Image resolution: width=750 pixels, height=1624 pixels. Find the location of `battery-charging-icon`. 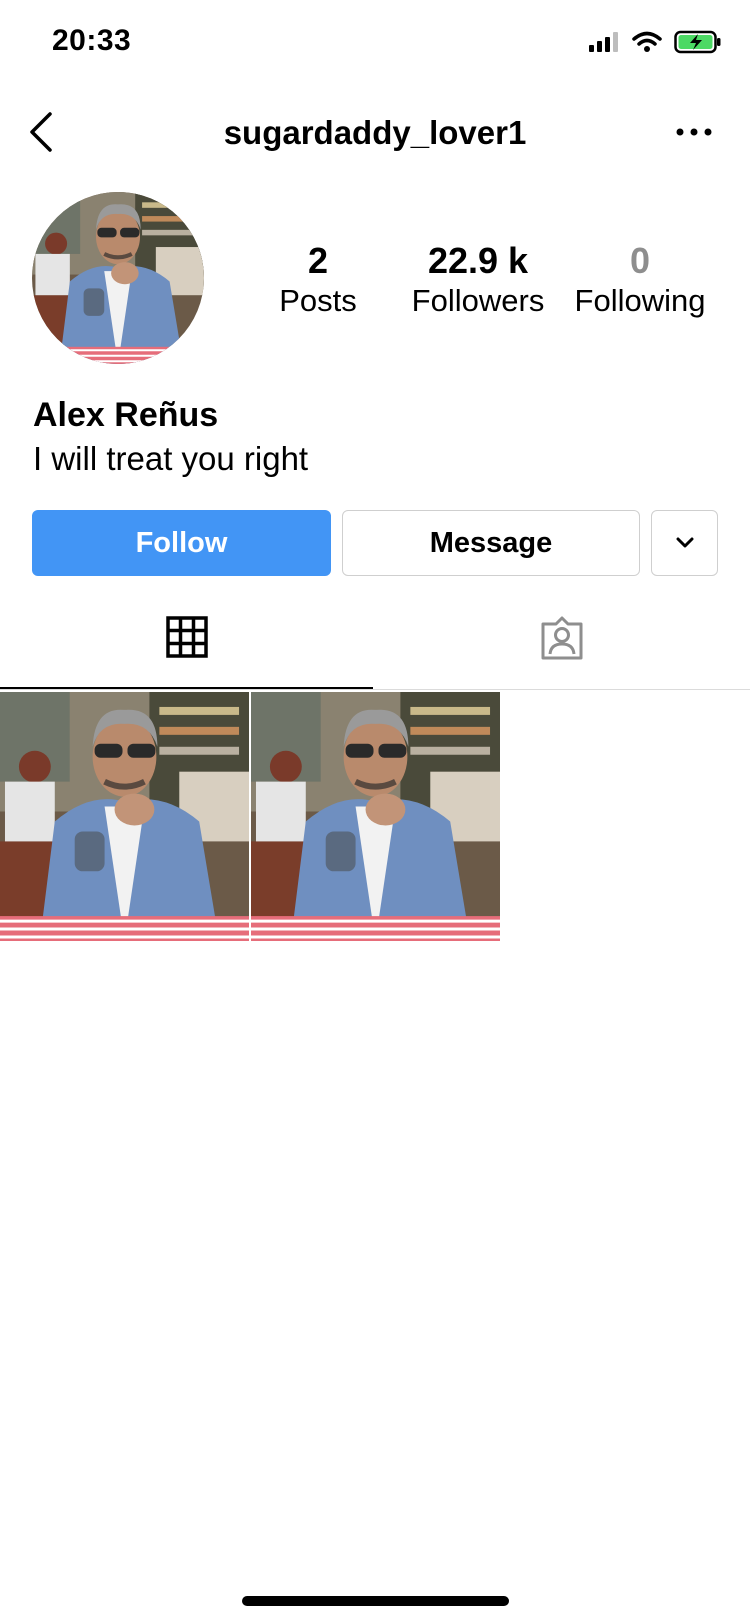

battery-charging-icon is located at coordinates (697, 42).